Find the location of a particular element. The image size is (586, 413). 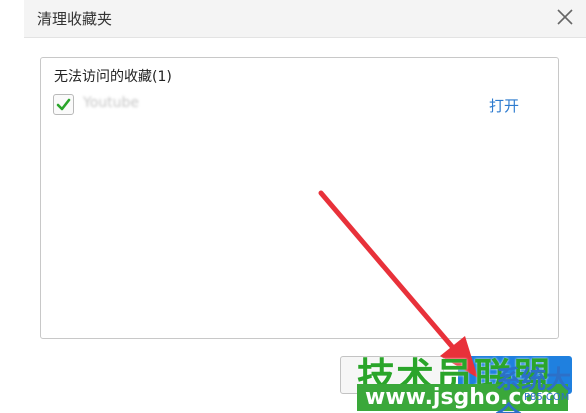

item-checkbox is located at coordinates (63, 104).